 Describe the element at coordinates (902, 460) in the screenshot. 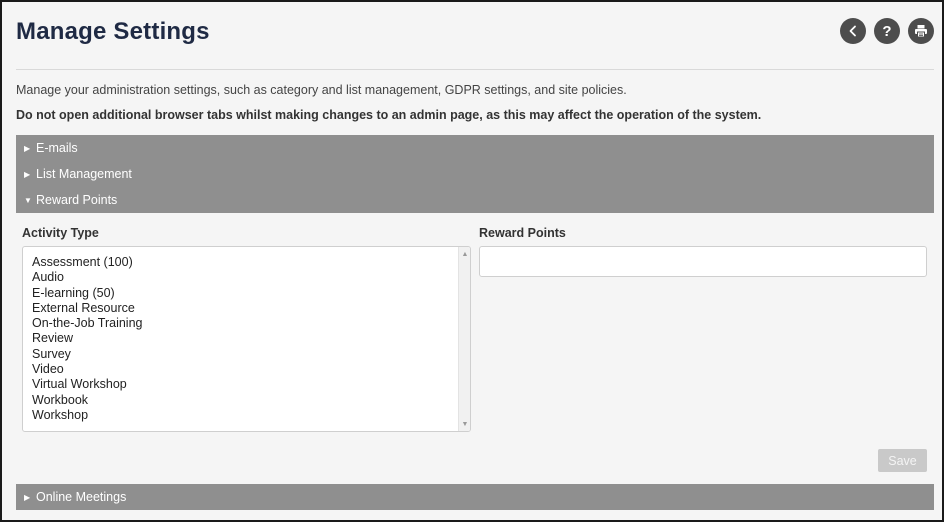

I see `save-button: Save` at that location.